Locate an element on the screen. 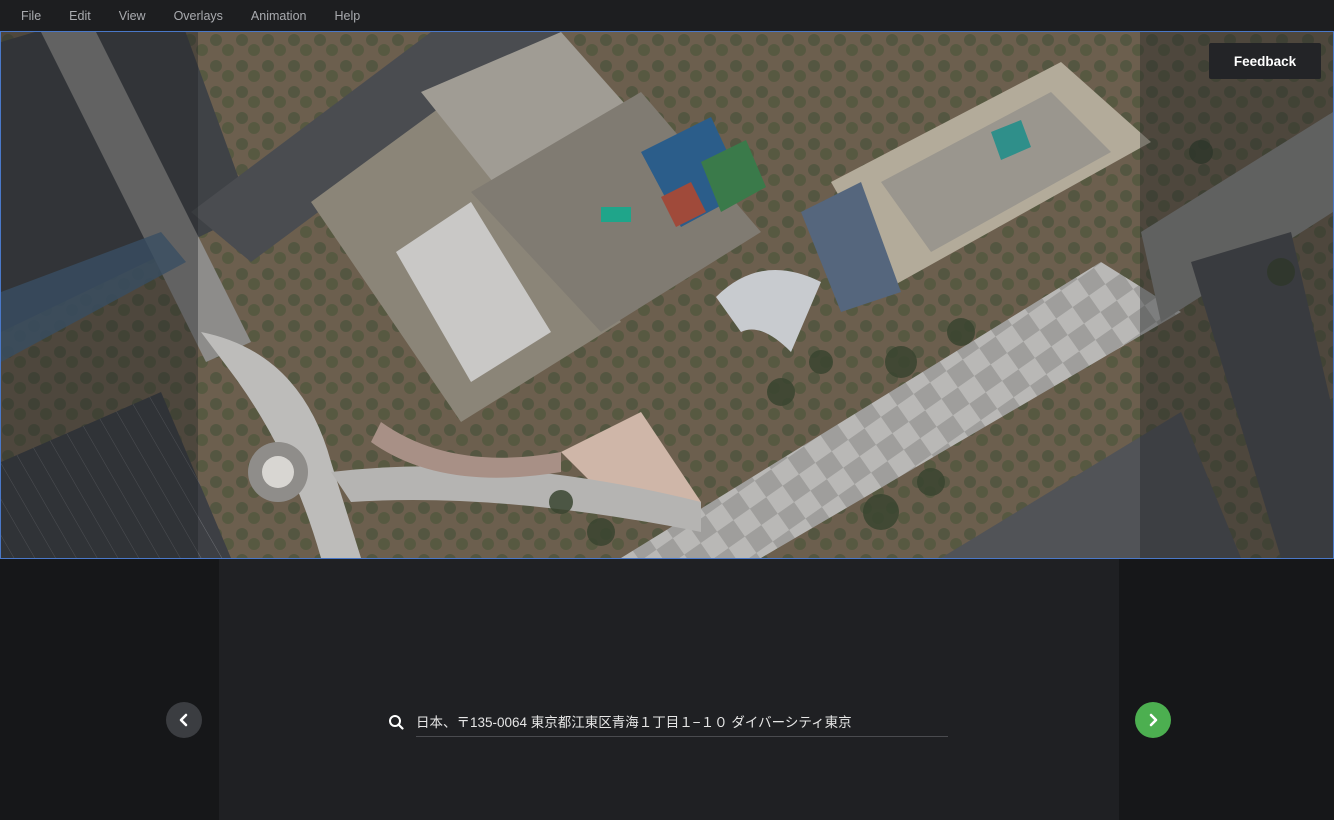  menu-bar: File Edit View Overlays Animation Help is located at coordinates (667, 15).